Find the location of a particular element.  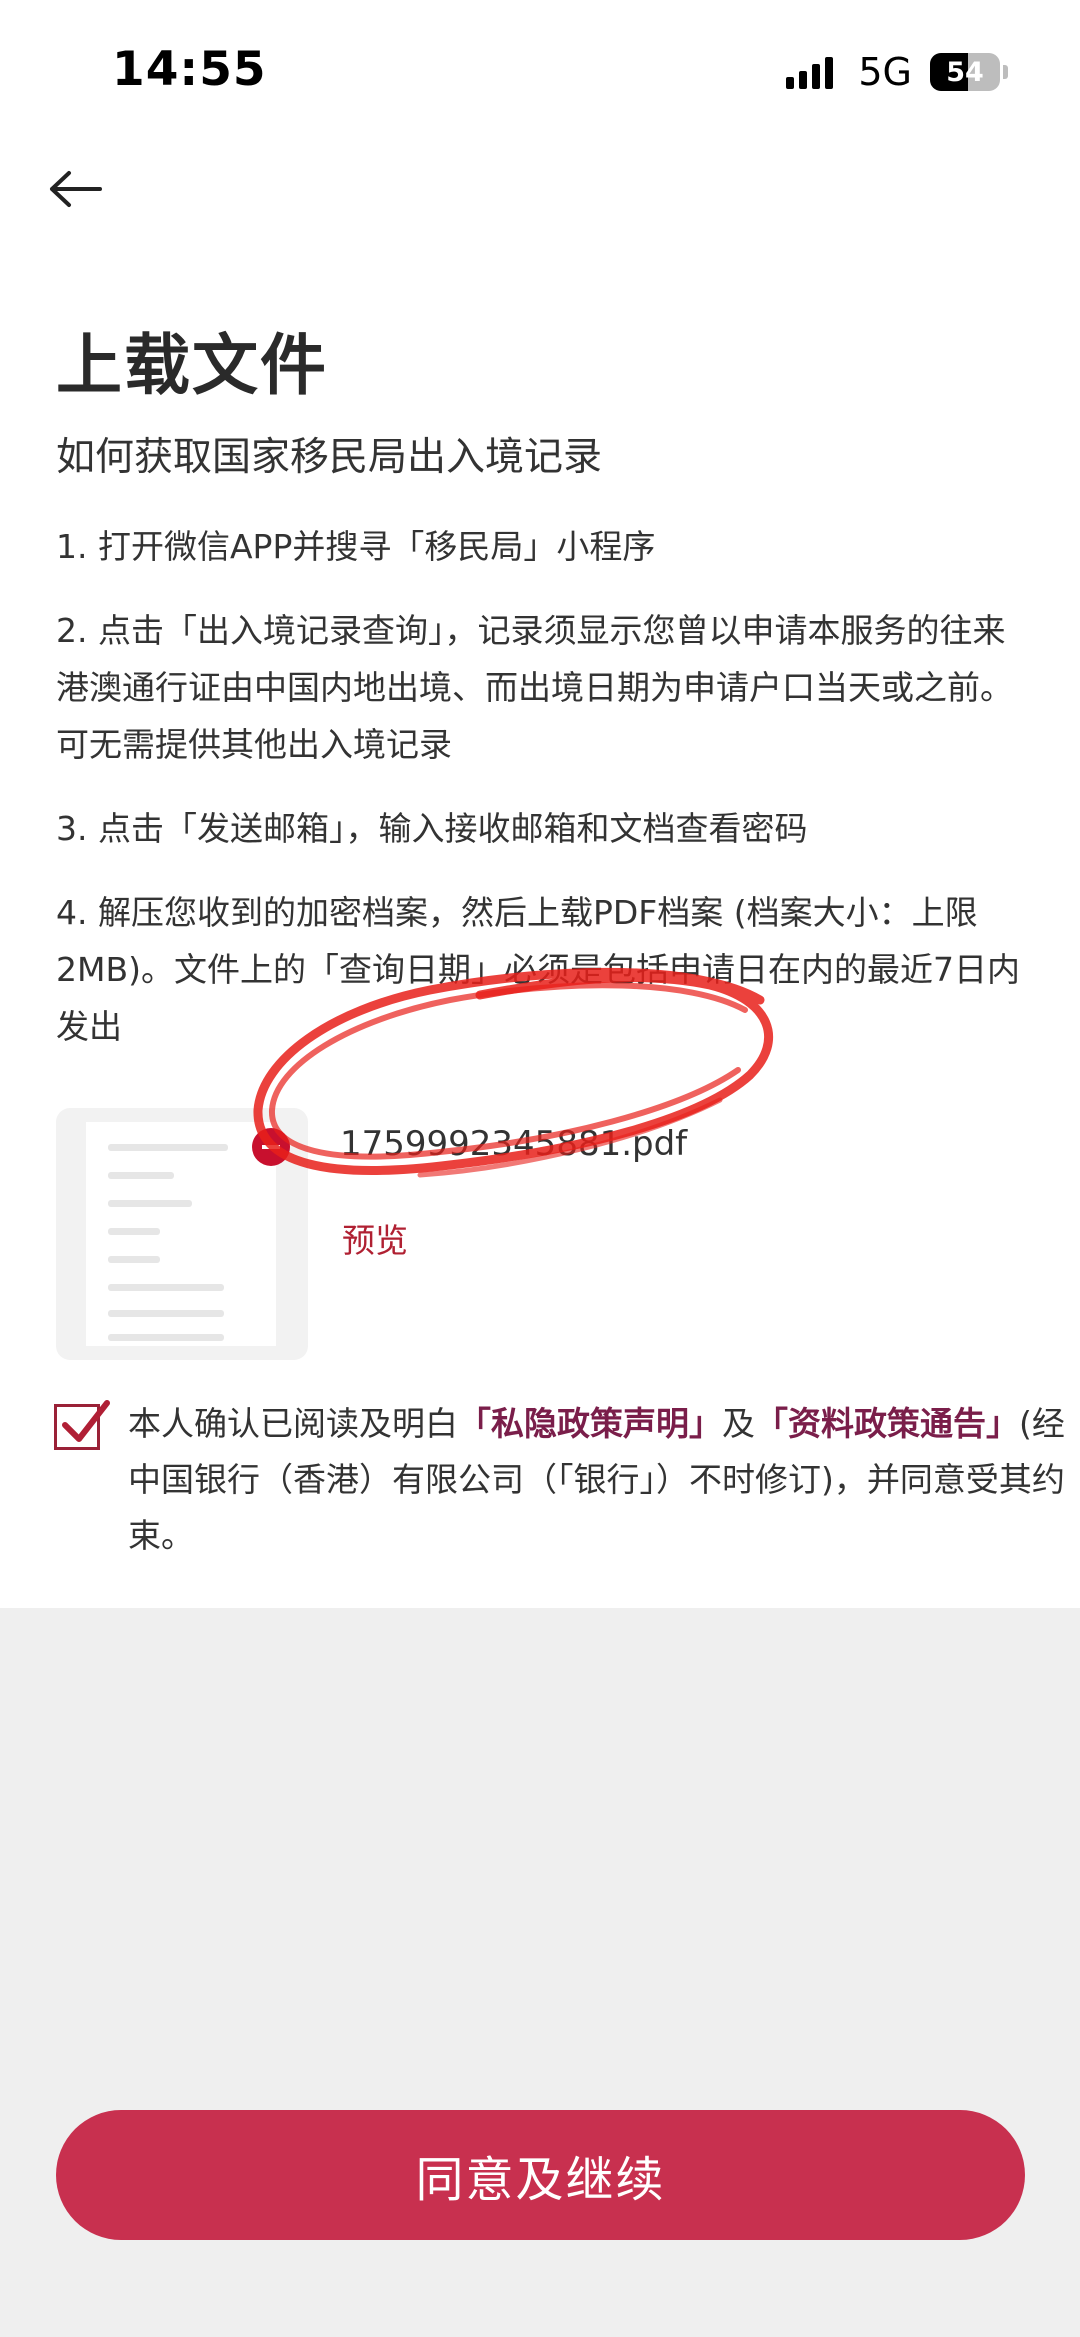

instruction-step: 3. 点击「发送邮箱」，输入接收邮箱和文档查看密码 is located at coordinates (432, 828).